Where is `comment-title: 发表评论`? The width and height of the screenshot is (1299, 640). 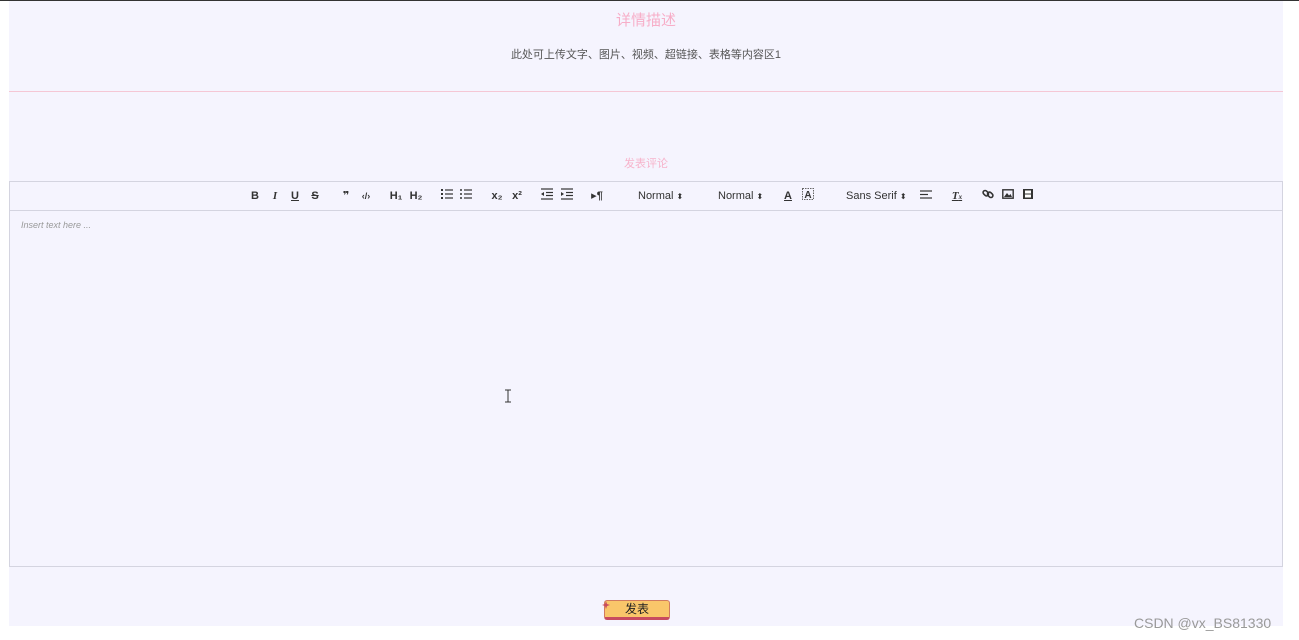
comment-title: 发表评论 is located at coordinates (646, 164).